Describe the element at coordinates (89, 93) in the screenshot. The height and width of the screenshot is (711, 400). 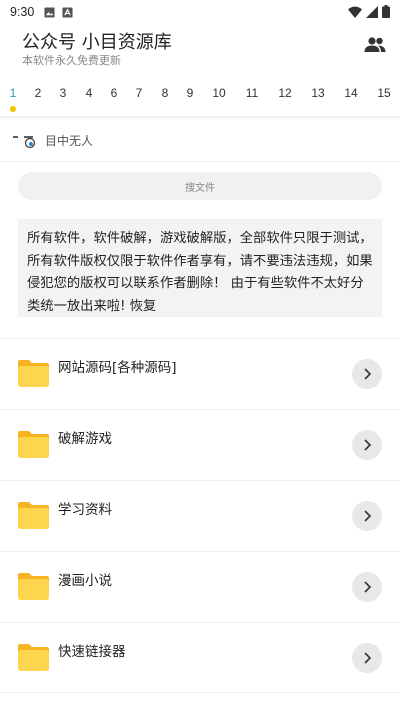
I see `tab-4: 4` at that location.